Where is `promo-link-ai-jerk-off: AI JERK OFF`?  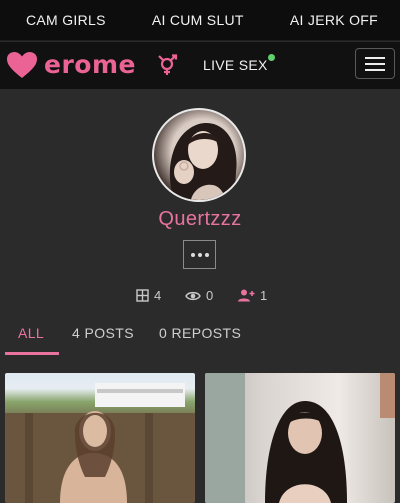
promo-link-ai-jerk-off: AI JERK OFF is located at coordinates (334, 20).